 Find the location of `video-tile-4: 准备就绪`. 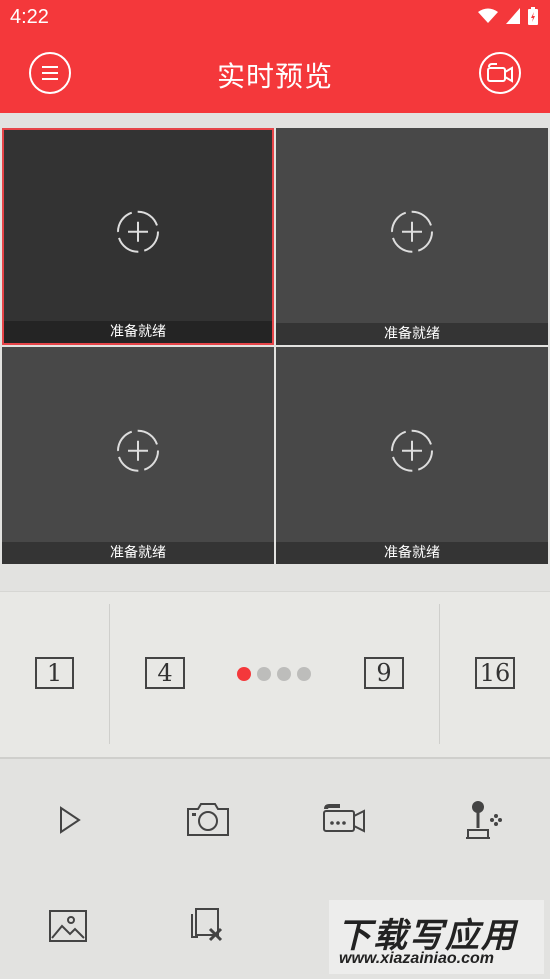

video-tile-4: 准备就绪 is located at coordinates (412, 455).